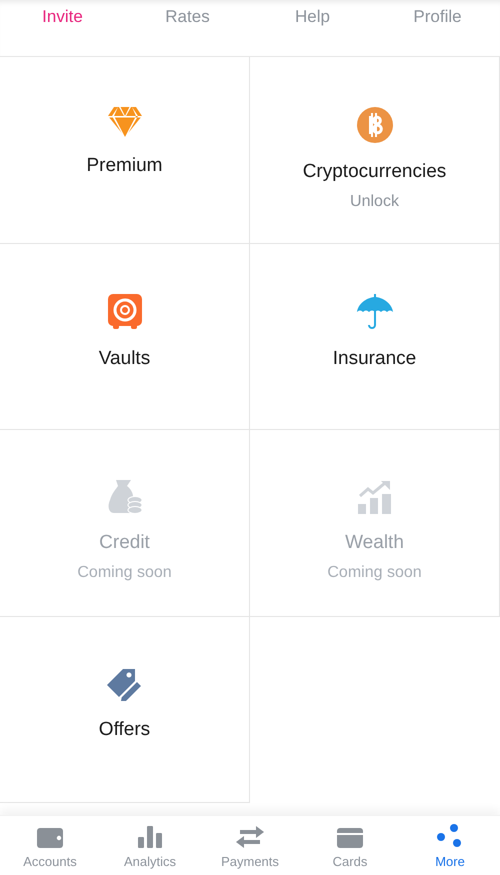  Describe the element at coordinates (450, 836) in the screenshot. I see `dots-icon` at that location.